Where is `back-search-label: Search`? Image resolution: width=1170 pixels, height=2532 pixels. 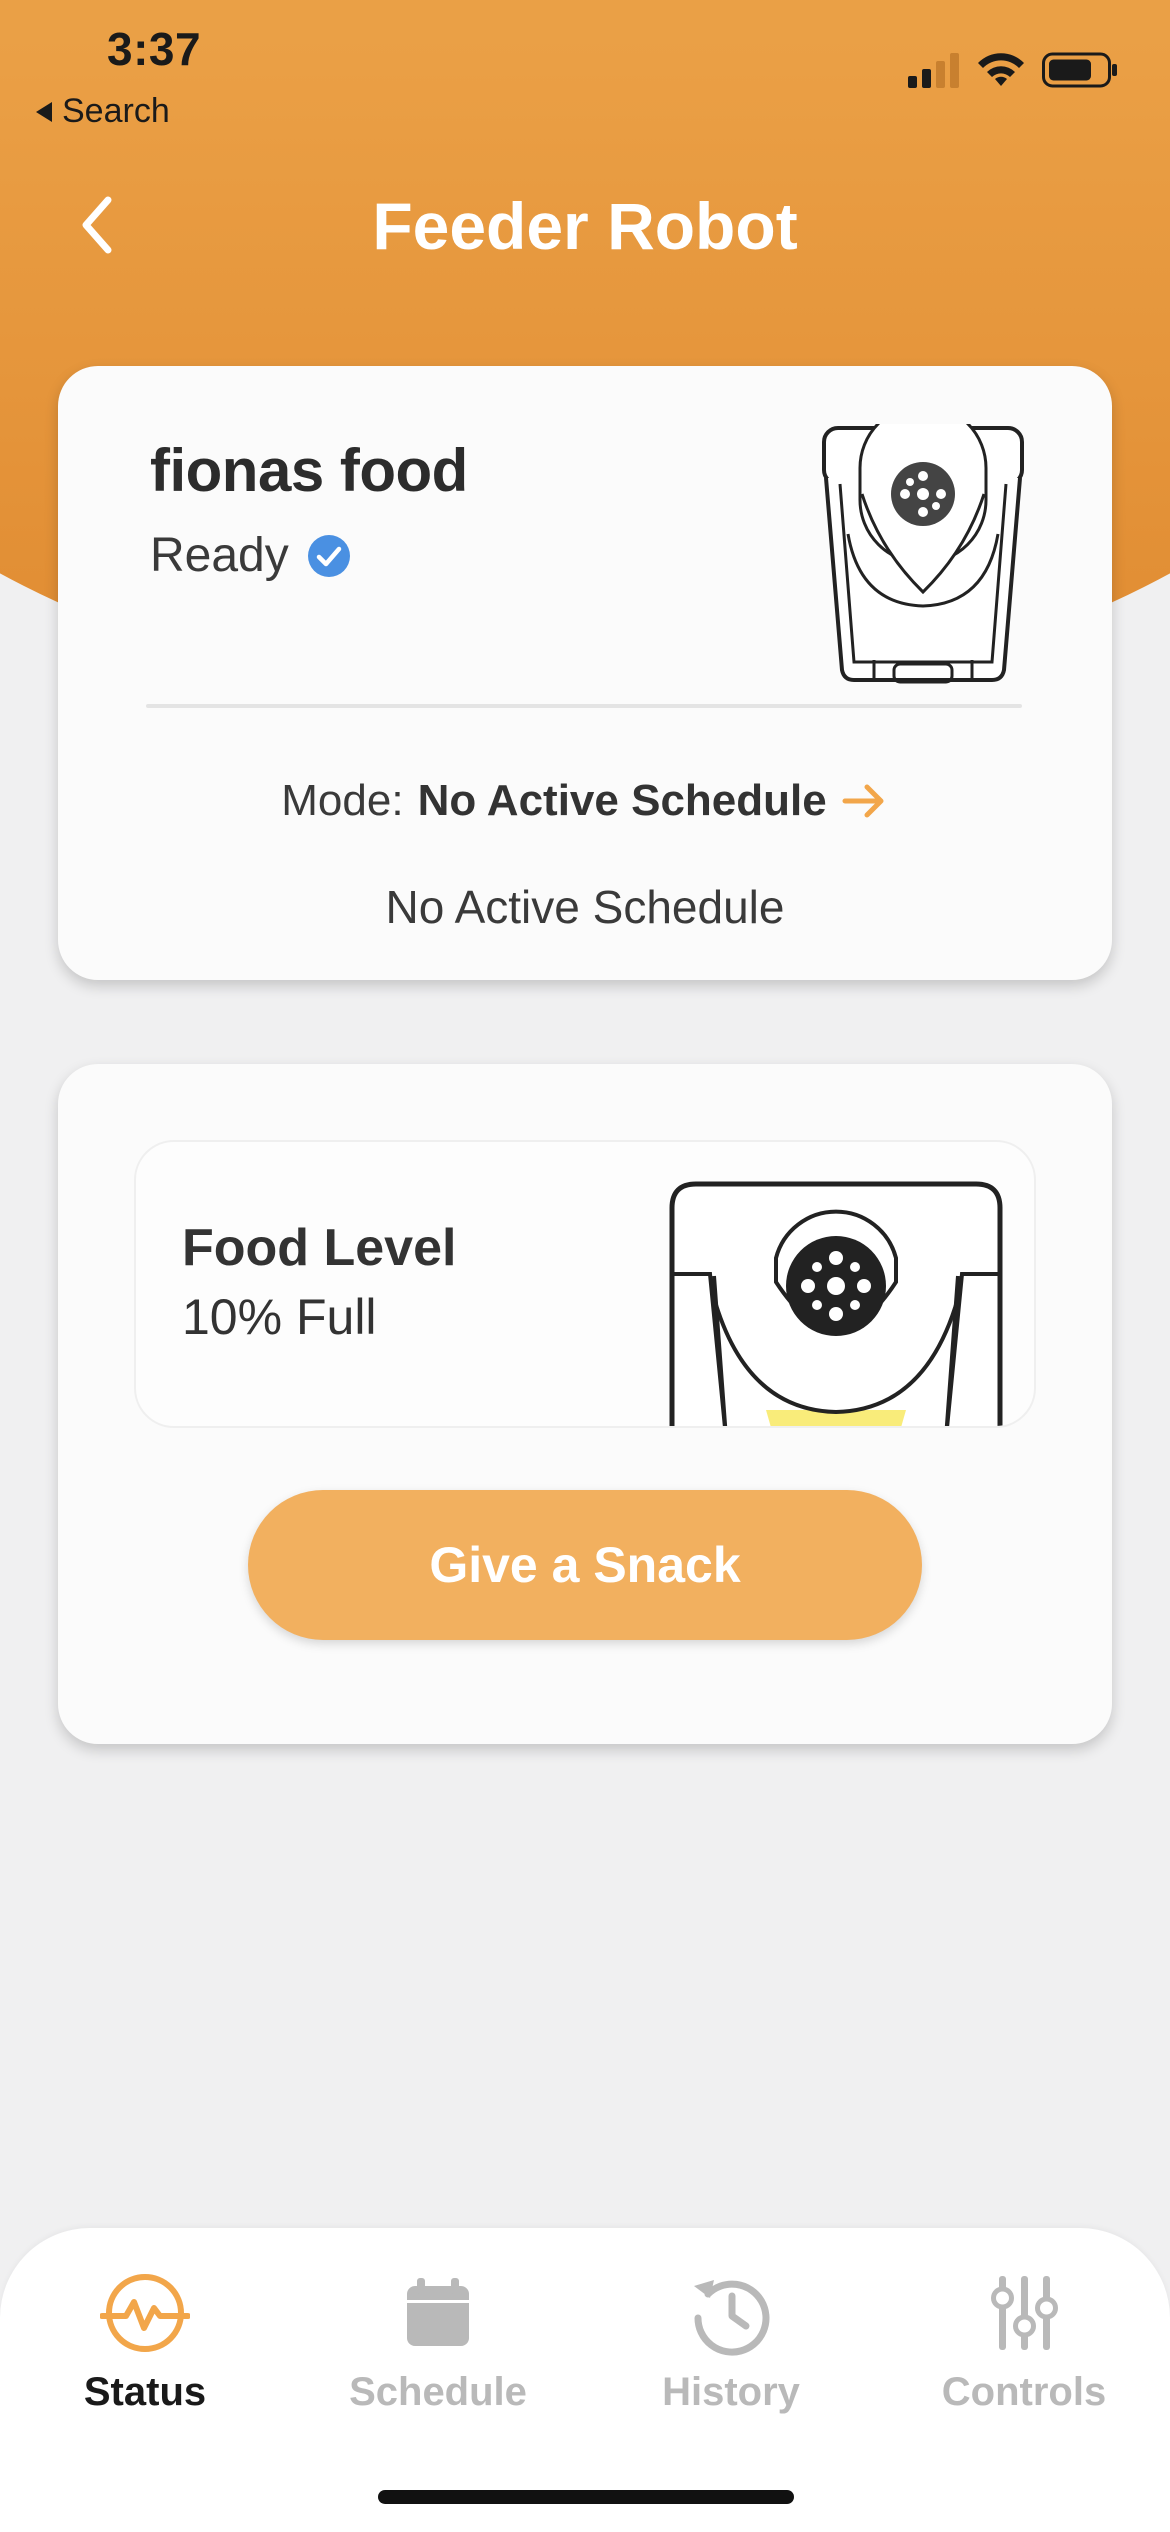
back-search-label: Search is located at coordinates (116, 111).